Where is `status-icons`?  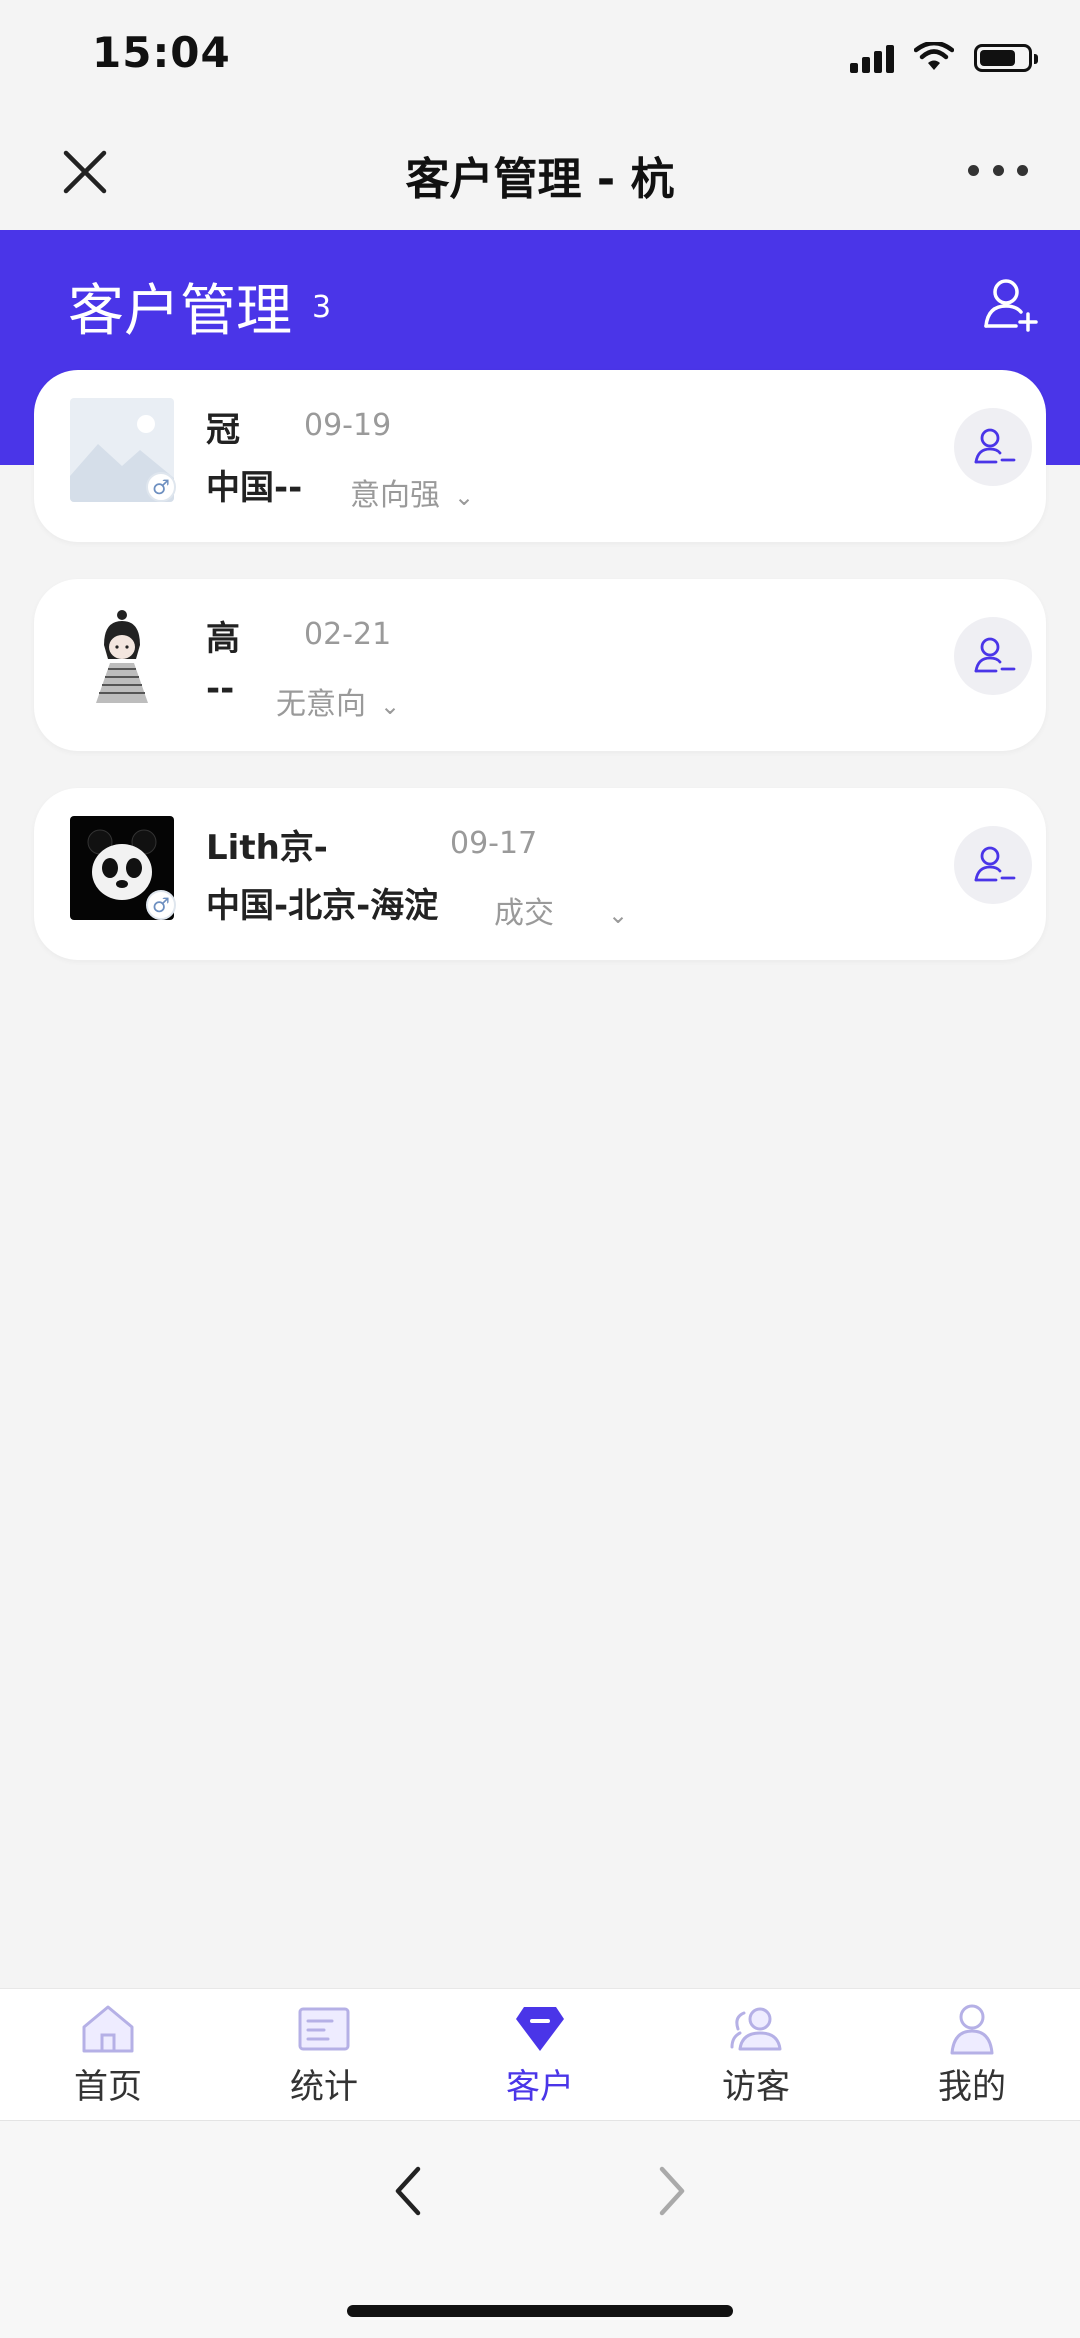
status-icons is located at coordinates (944, 58).